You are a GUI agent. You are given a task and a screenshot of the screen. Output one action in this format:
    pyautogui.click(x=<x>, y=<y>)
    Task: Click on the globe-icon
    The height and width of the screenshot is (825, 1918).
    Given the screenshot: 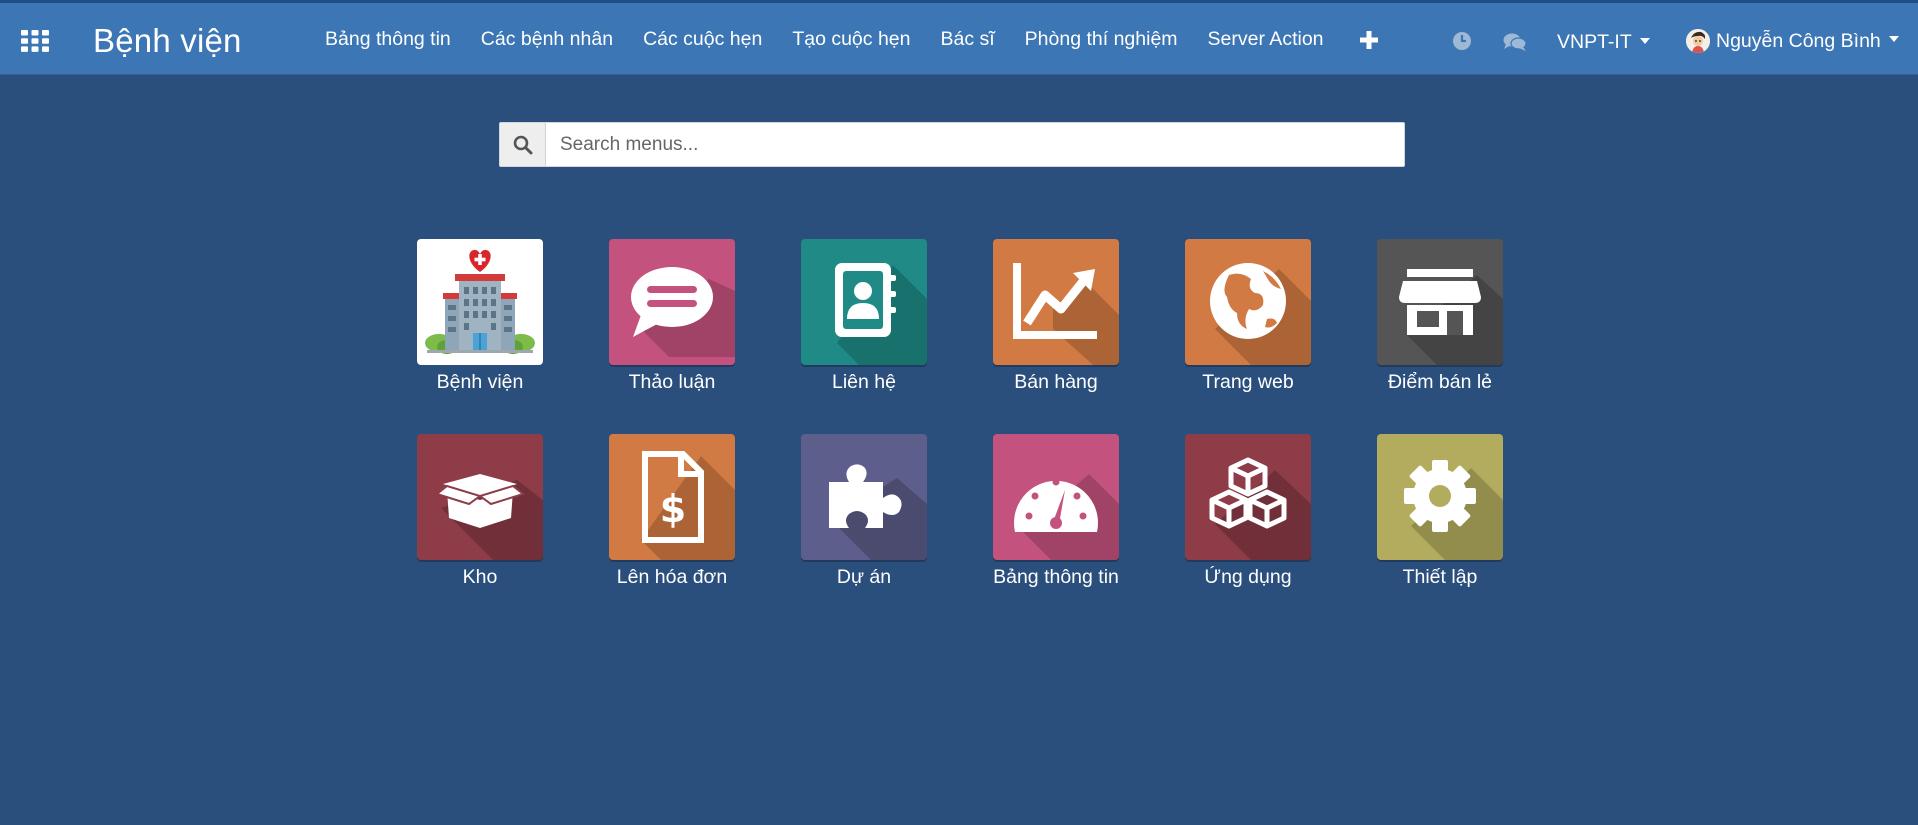 What is the action you would take?
    pyautogui.click(x=1248, y=302)
    